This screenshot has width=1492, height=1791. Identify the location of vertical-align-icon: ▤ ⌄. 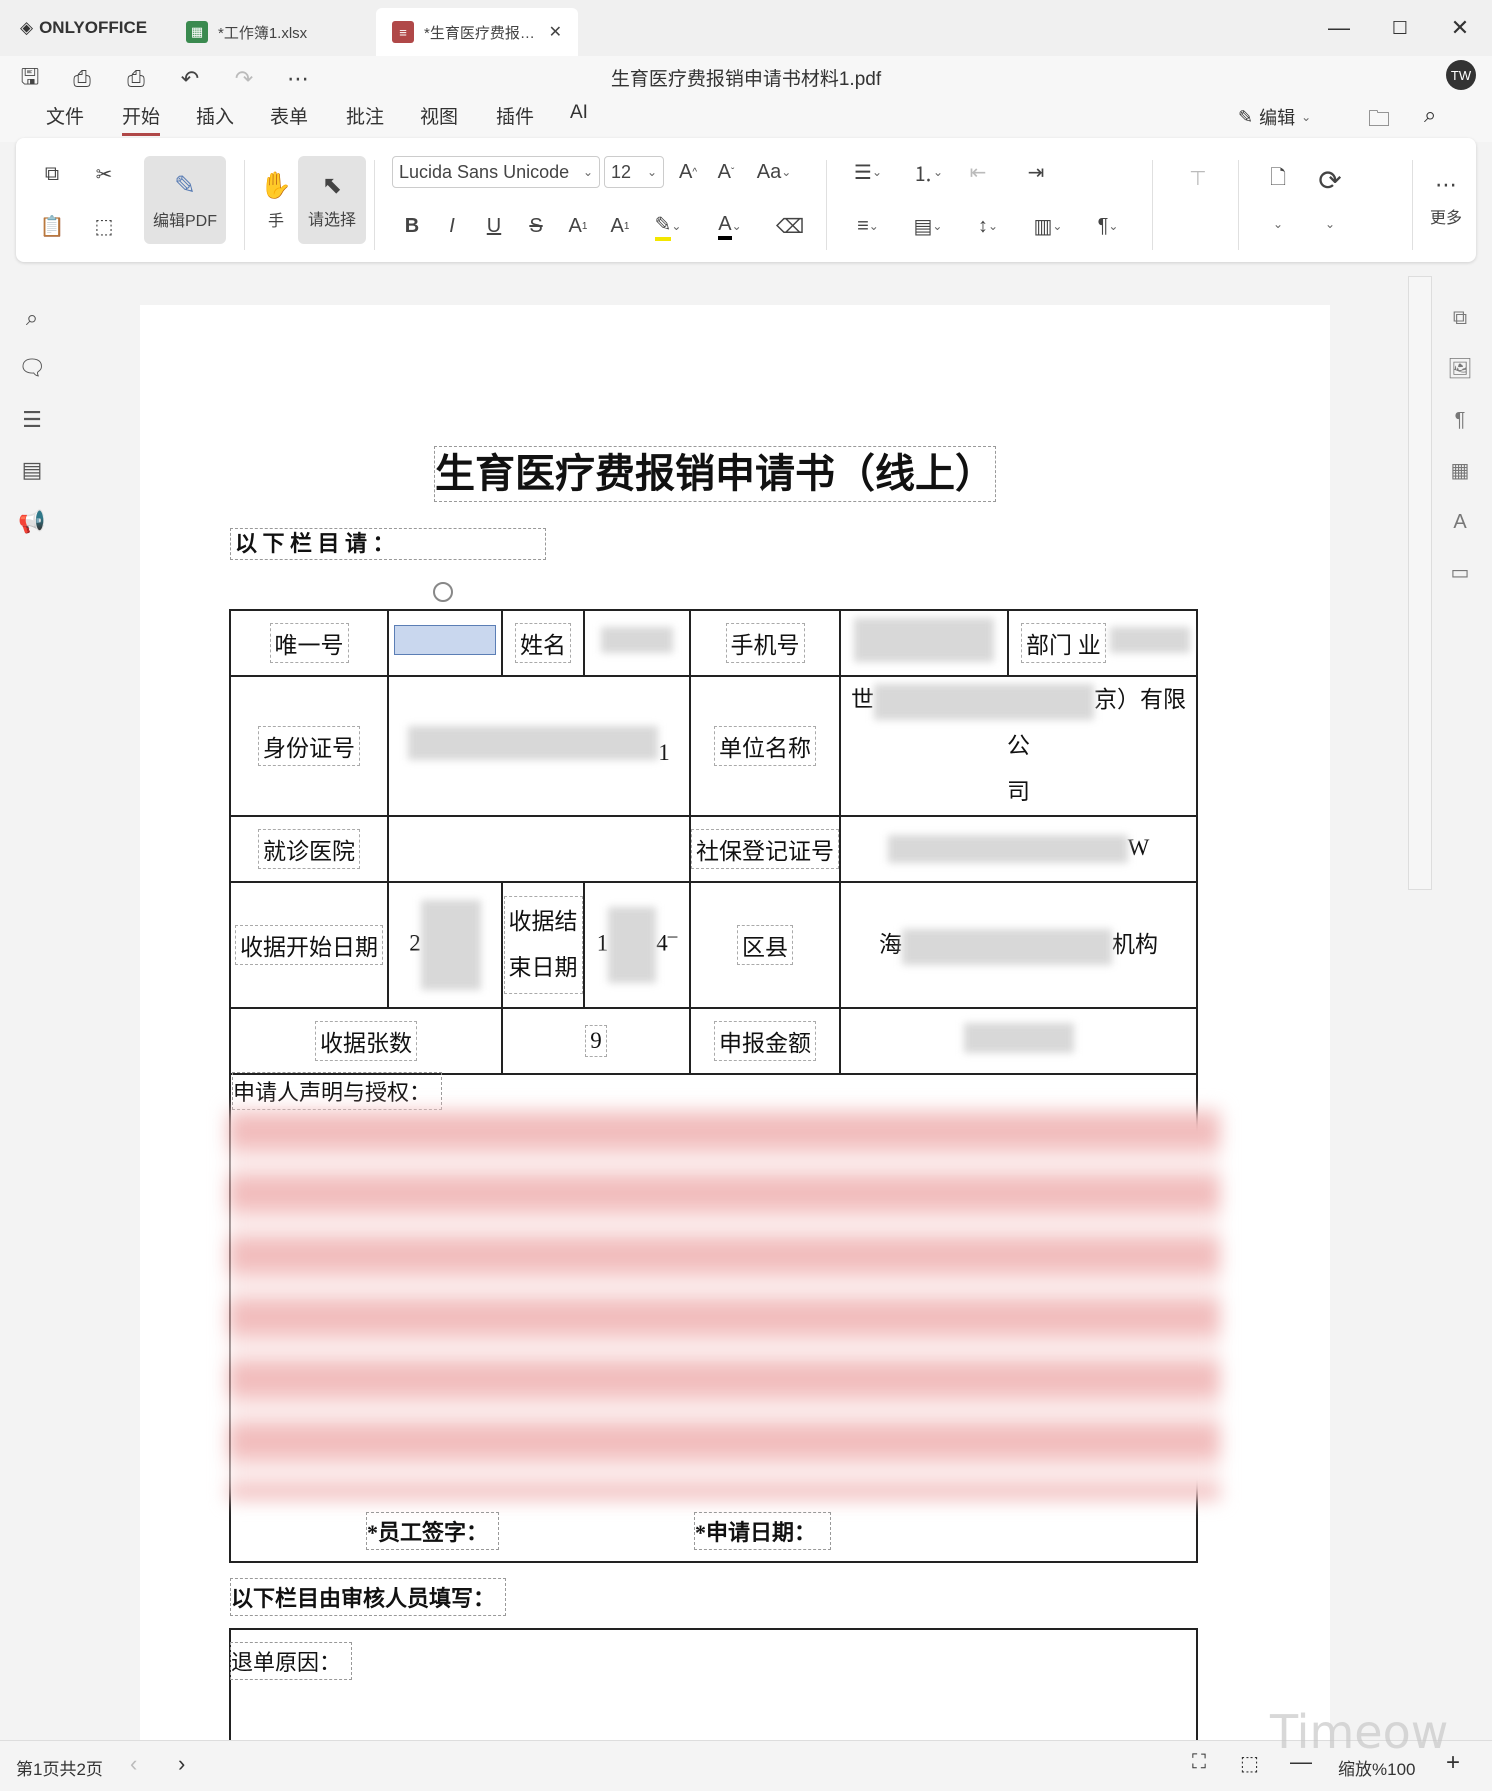
(928, 226).